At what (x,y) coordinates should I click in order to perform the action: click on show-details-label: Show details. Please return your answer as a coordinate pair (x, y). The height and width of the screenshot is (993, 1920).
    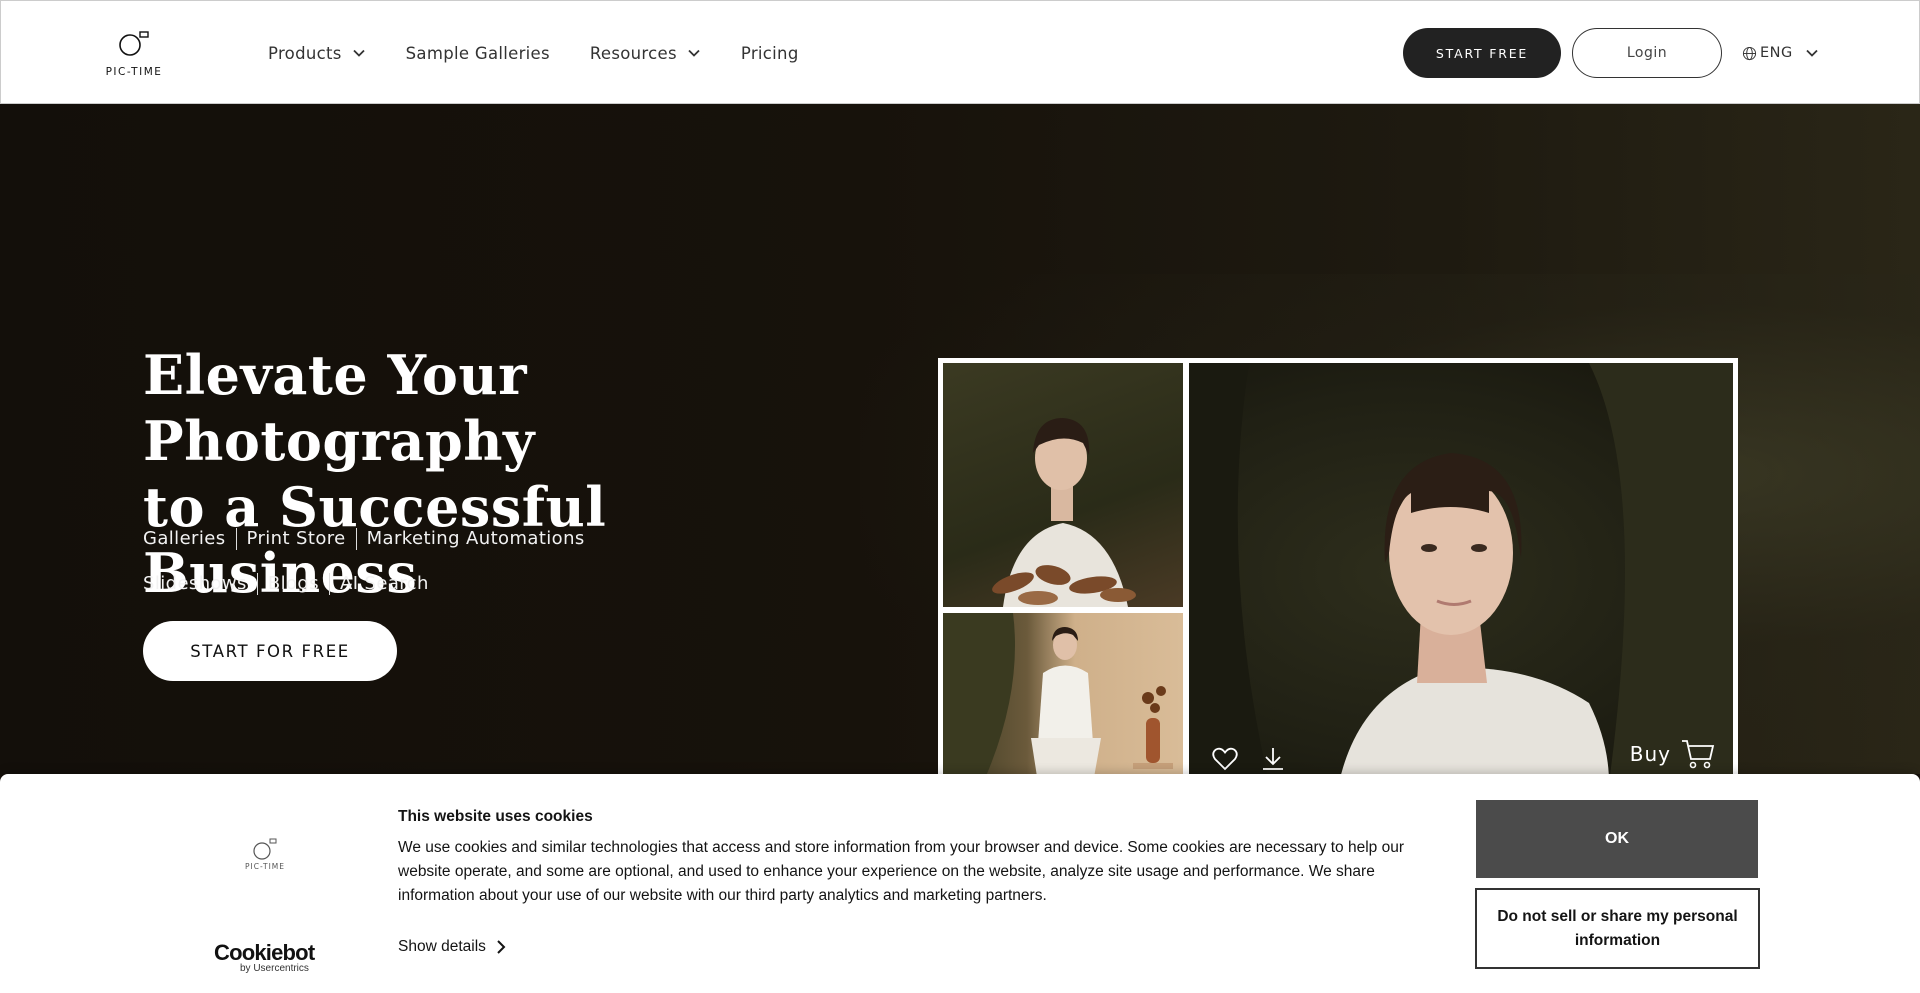
    Looking at the image, I should click on (442, 946).